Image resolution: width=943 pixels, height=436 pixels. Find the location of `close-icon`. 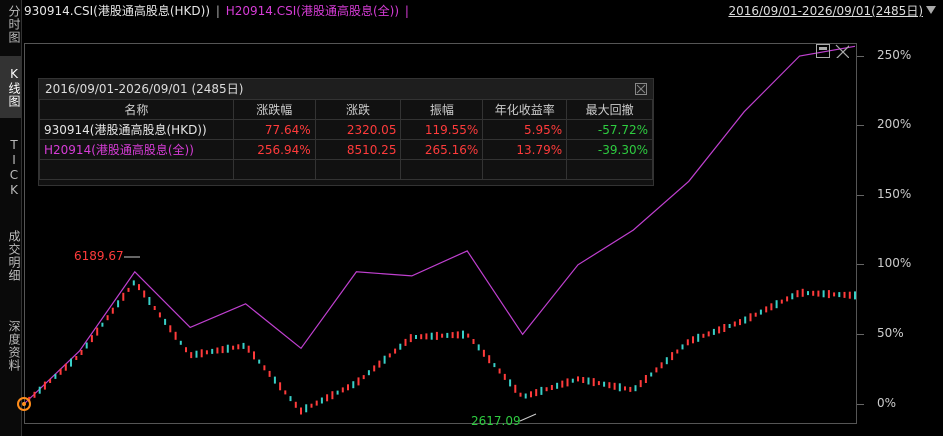

close-icon is located at coordinates (641, 89).